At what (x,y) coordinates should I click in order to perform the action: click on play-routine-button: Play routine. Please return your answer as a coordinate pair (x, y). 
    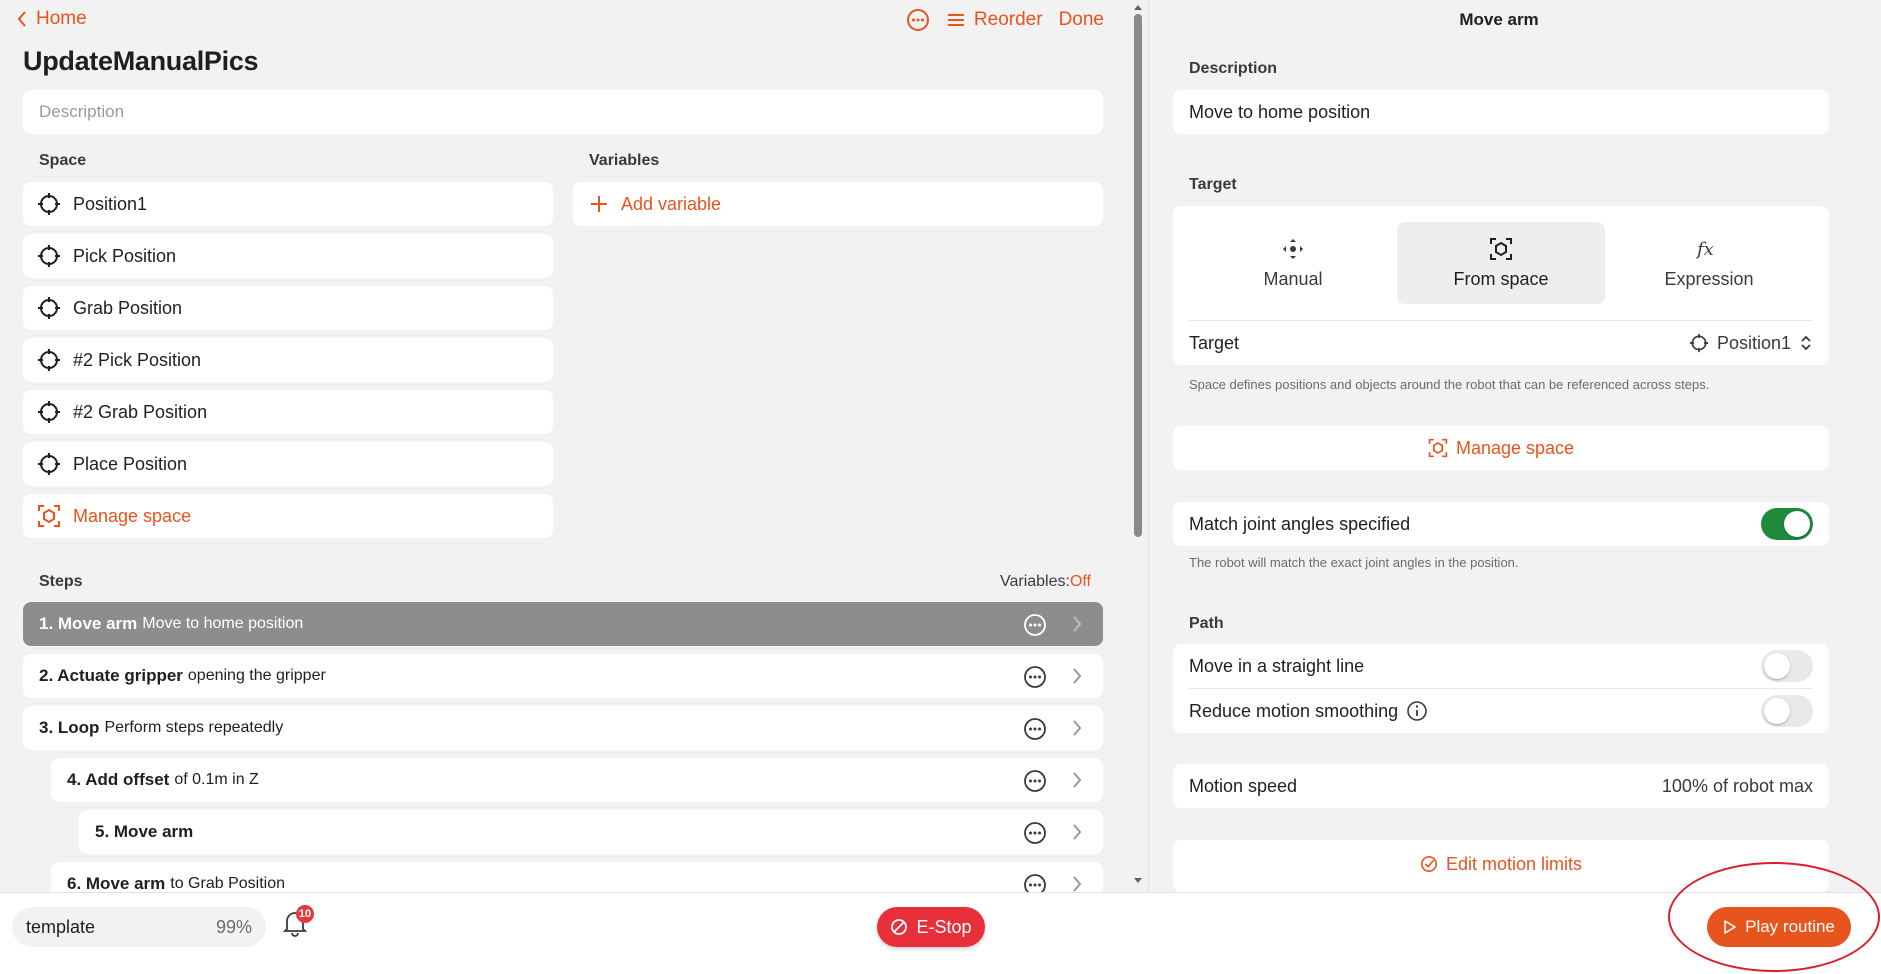
    Looking at the image, I should click on (1779, 927).